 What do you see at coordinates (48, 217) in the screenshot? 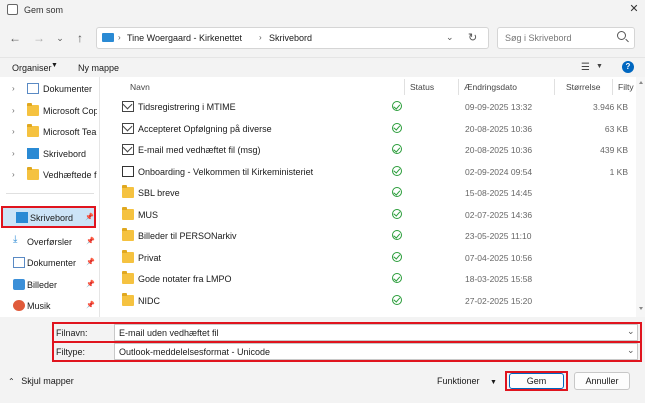
I see `sidebar-item-skrivebord-pinned: Skrivebord 📌` at bounding box center [48, 217].